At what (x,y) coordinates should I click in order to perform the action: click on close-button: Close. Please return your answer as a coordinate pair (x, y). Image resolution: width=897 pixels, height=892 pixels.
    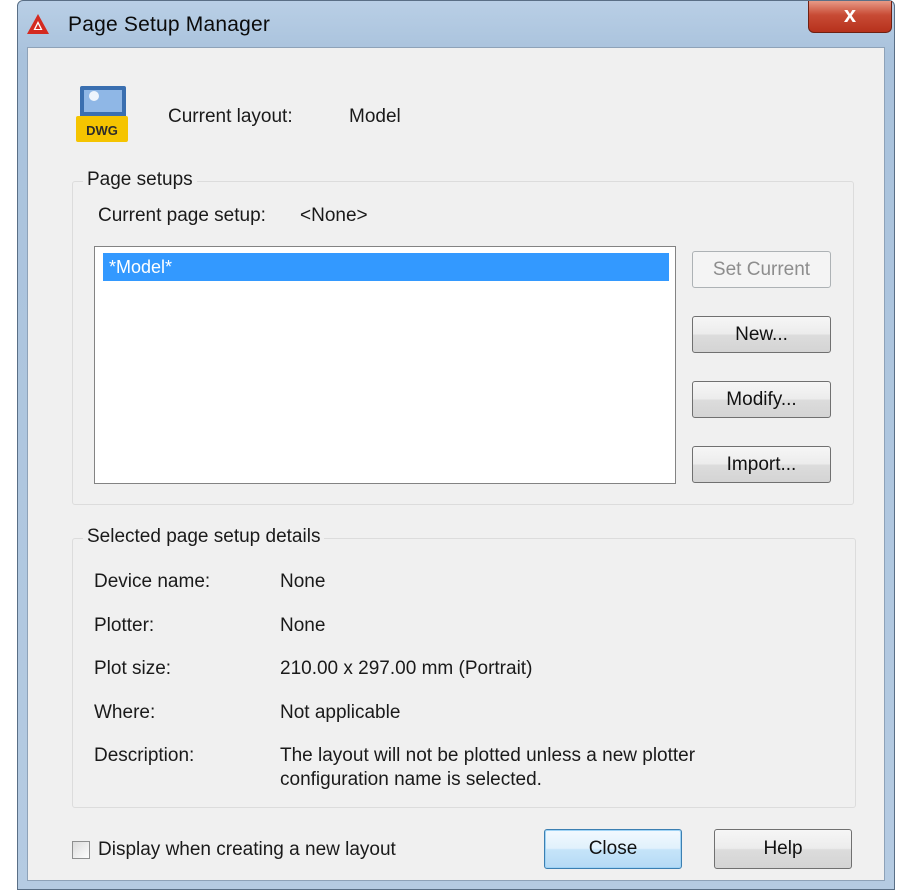
    Looking at the image, I should click on (613, 849).